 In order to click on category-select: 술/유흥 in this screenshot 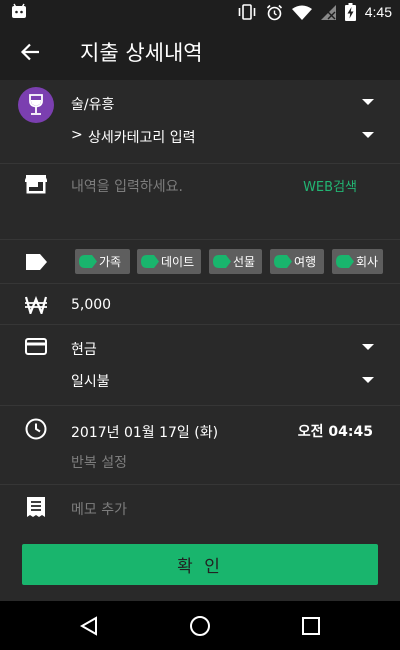, I will do `click(92, 104)`.